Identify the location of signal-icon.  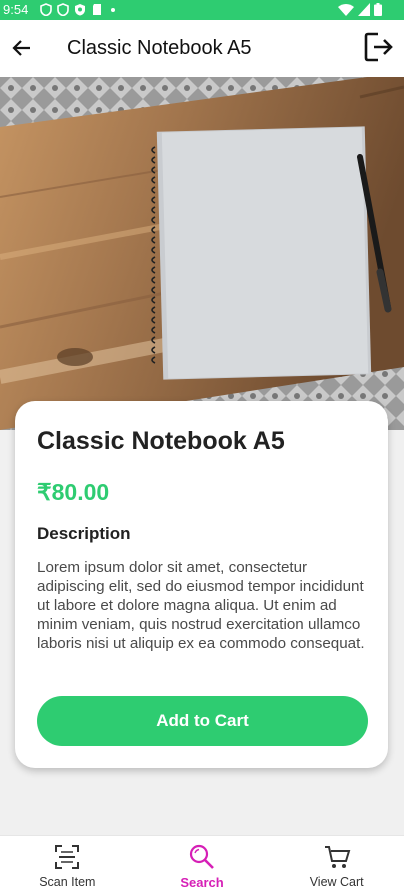
(364, 9).